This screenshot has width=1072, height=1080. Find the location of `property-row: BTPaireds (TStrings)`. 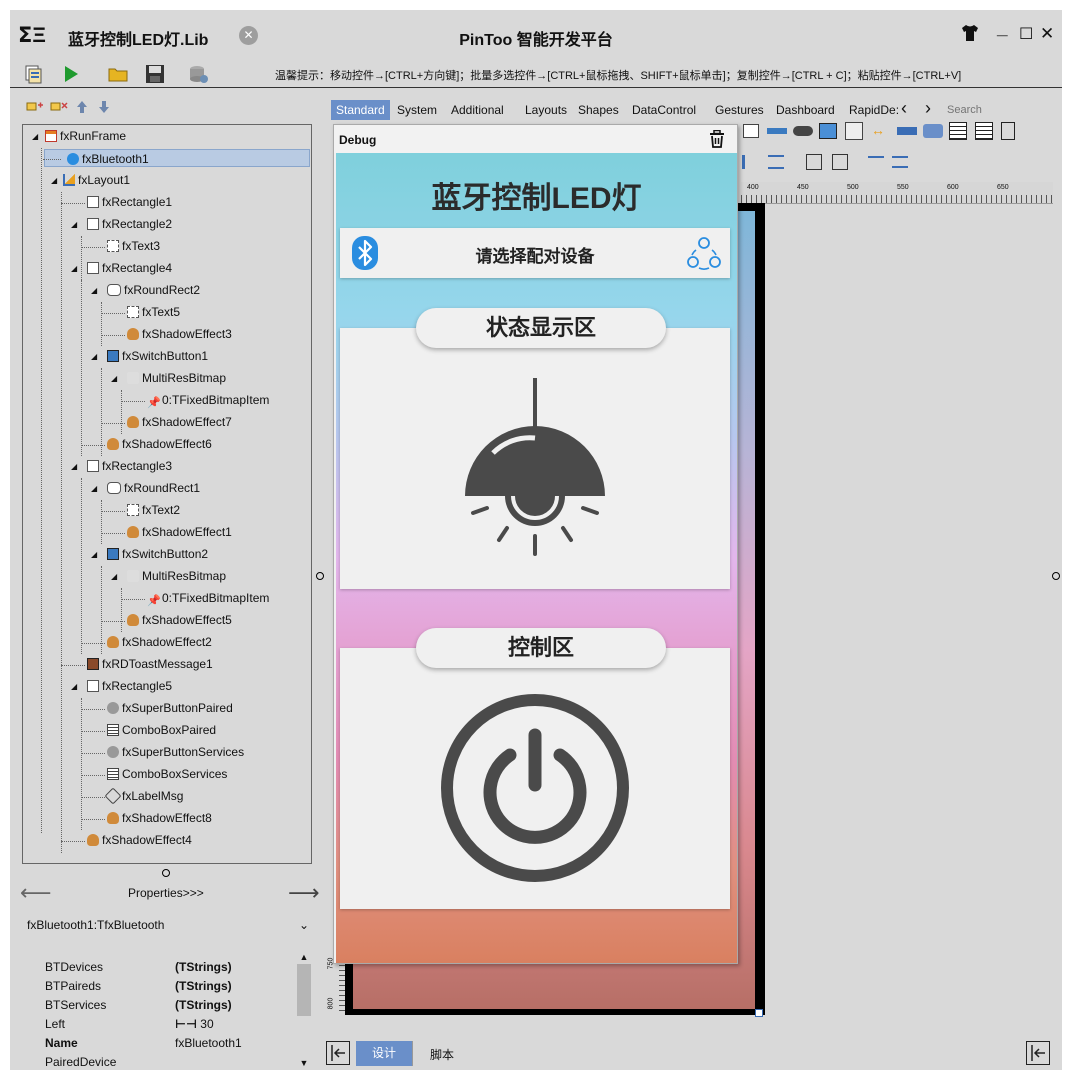

property-row: BTPaireds (TStrings) is located at coordinates (175, 988).